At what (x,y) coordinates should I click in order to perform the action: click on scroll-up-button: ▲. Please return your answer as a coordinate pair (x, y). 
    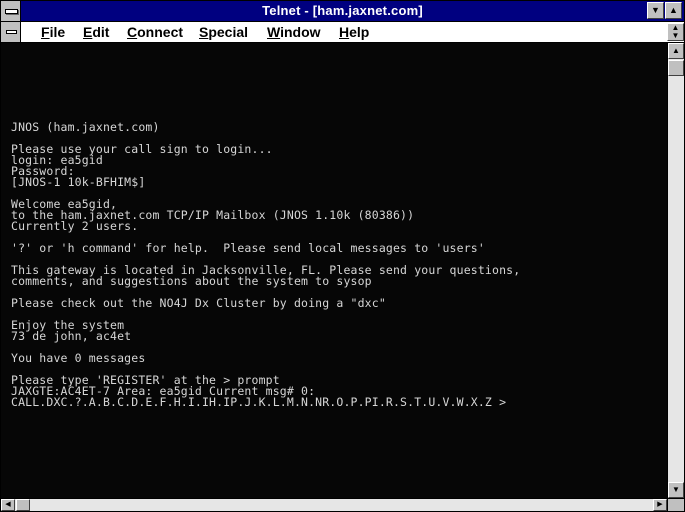
    Looking at the image, I should click on (676, 51).